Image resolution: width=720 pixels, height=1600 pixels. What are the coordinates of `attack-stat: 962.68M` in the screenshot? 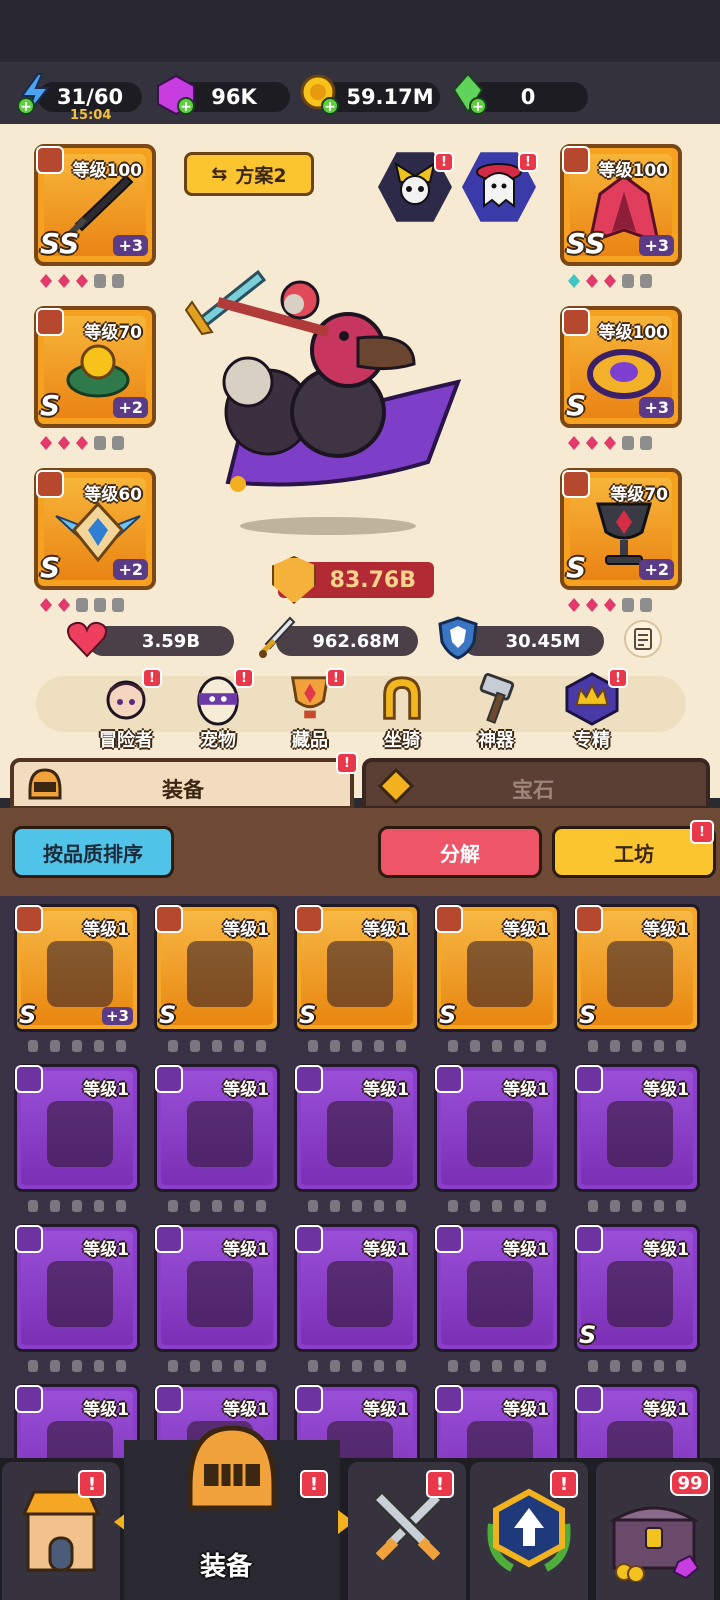 It's located at (347, 641).